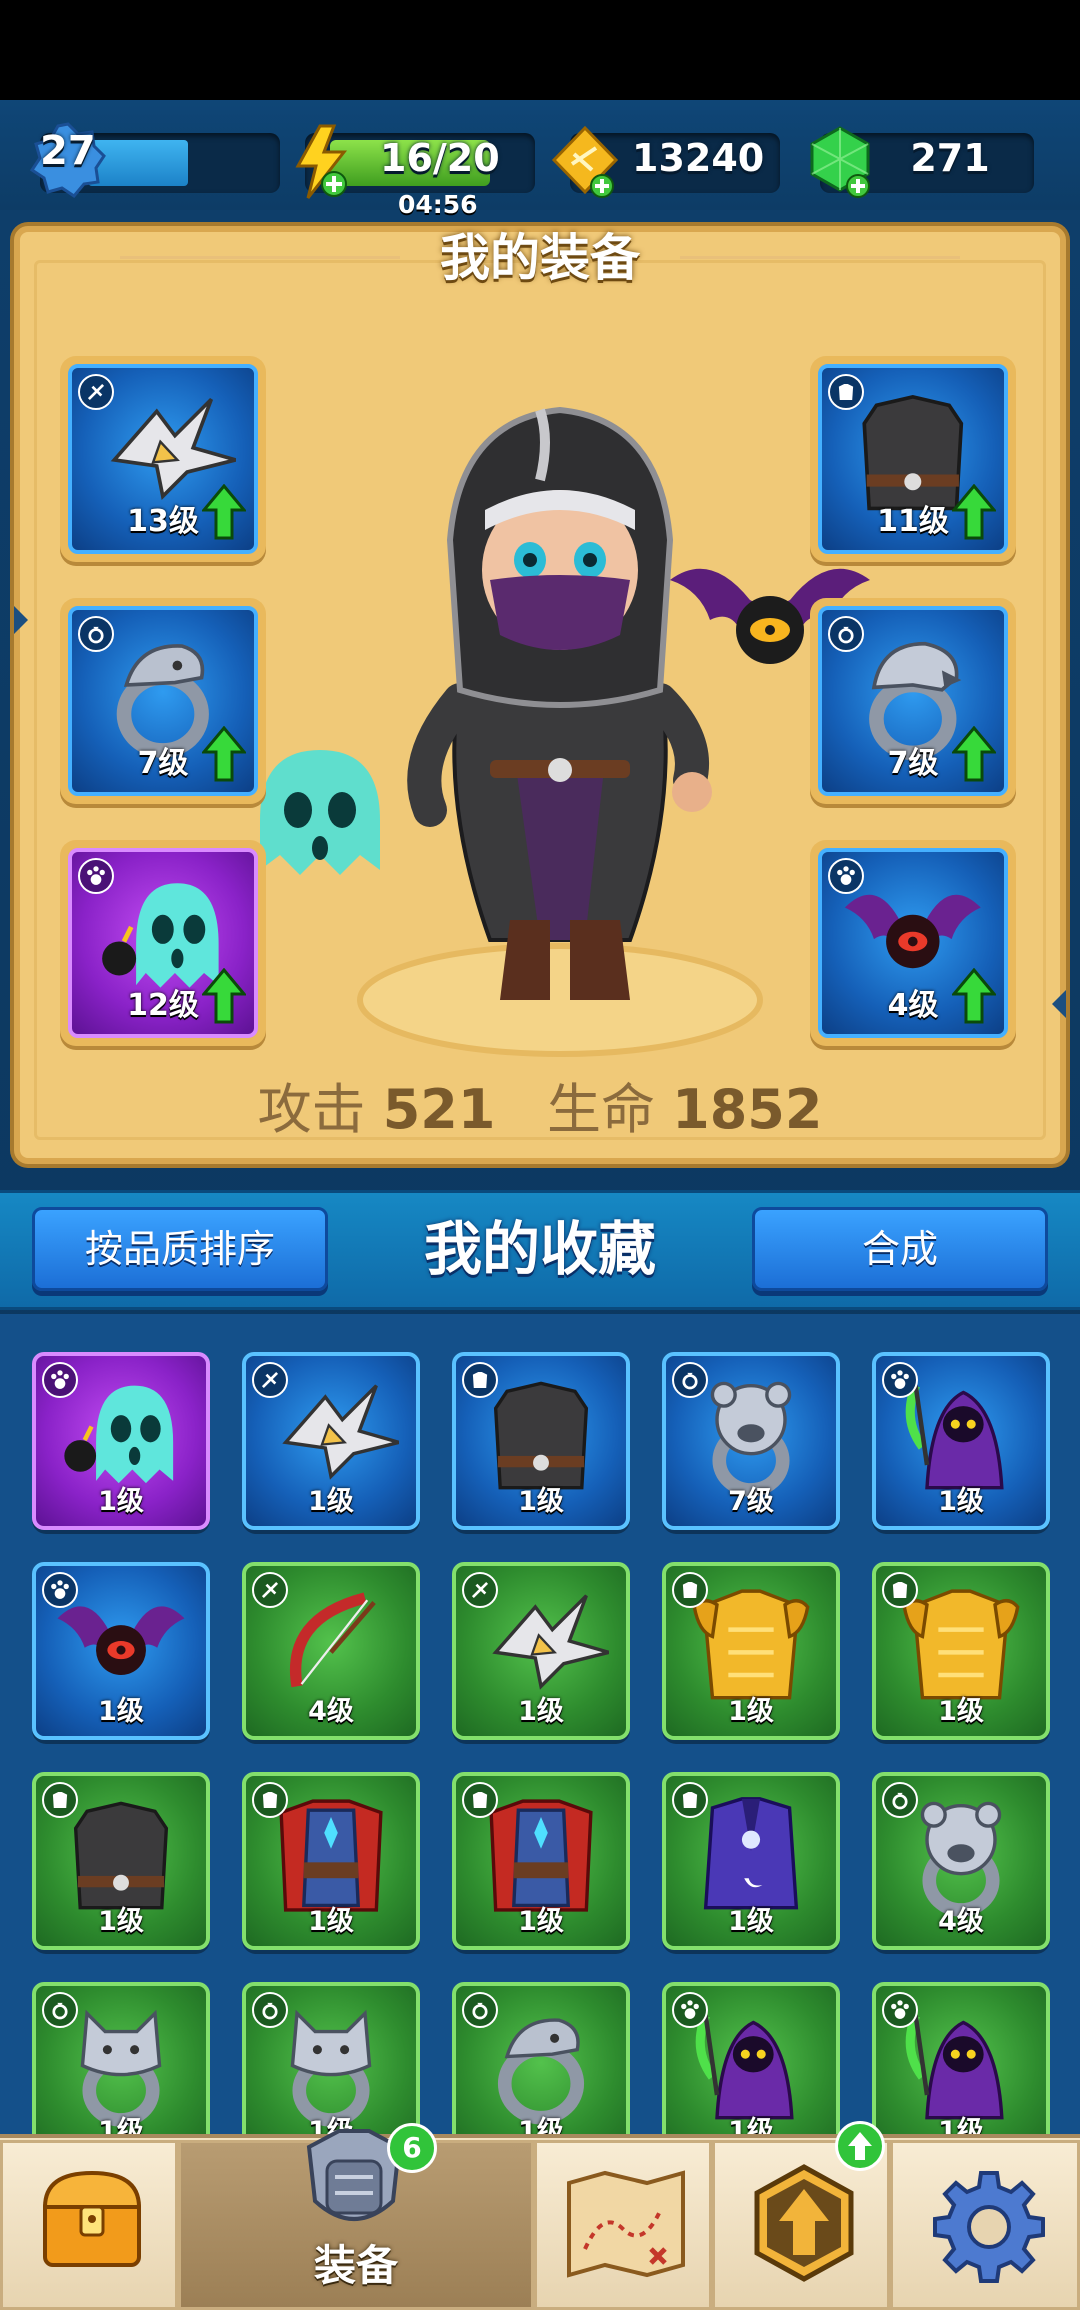 The height and width of the screenshot is (2310, 1080). I want to click on nav-equipment: 6 装备, so click(356, 2216).